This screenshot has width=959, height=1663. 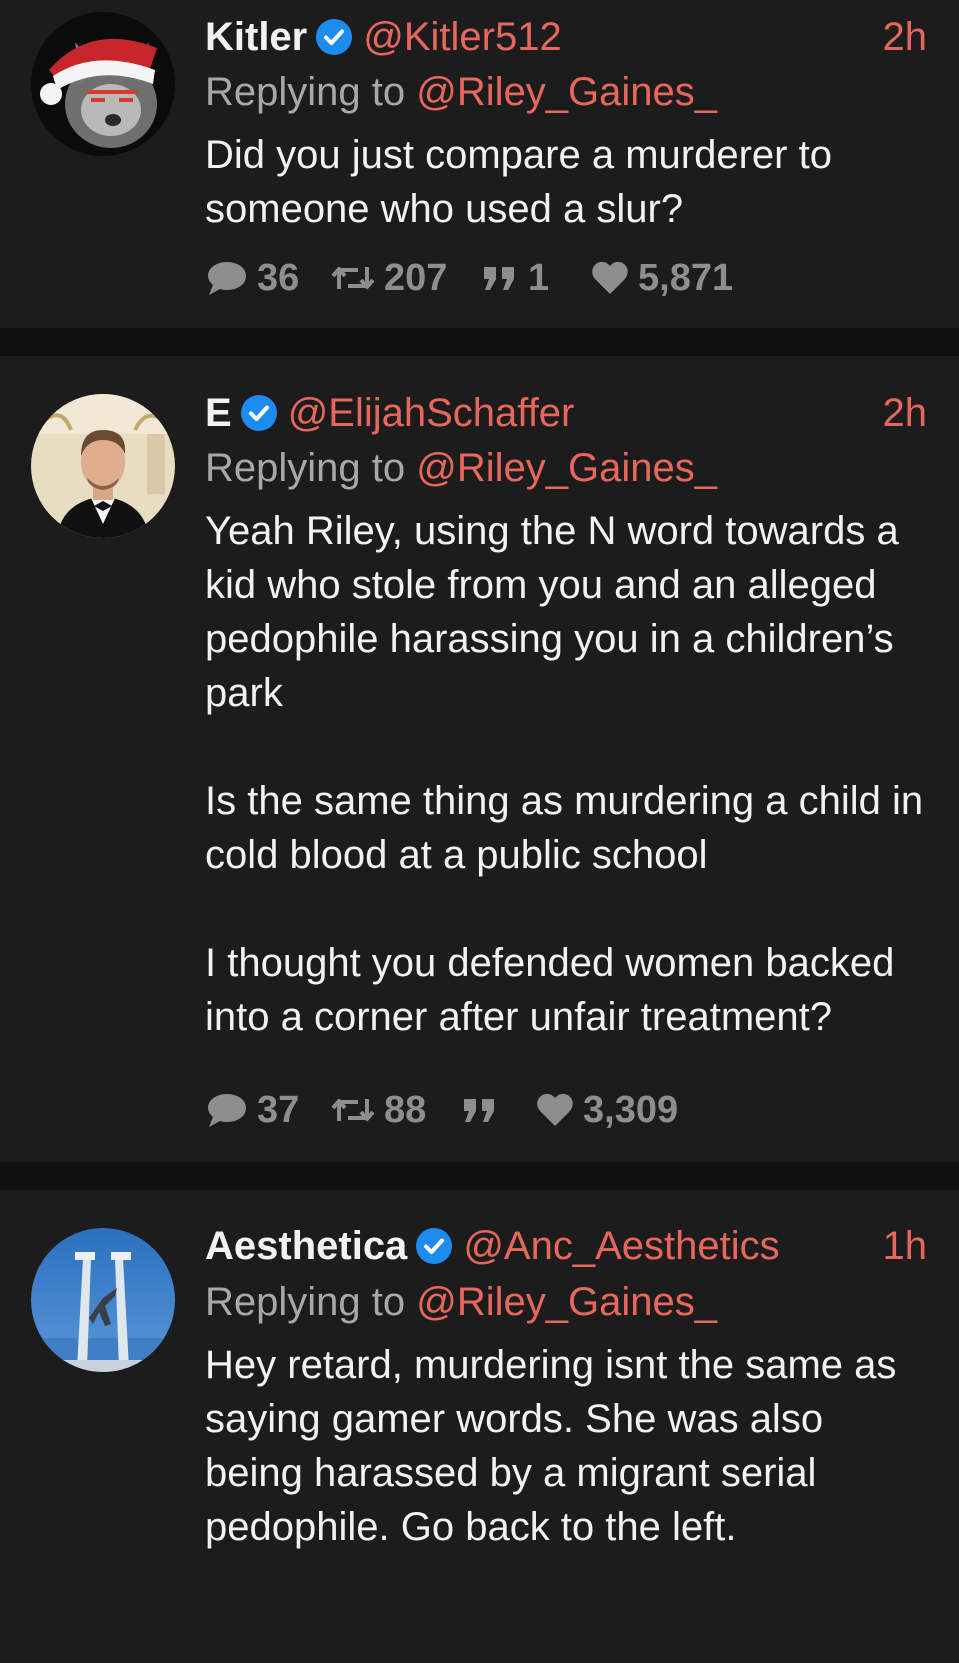 I want to click on quote-button: 1, so click(x=535, y=278).